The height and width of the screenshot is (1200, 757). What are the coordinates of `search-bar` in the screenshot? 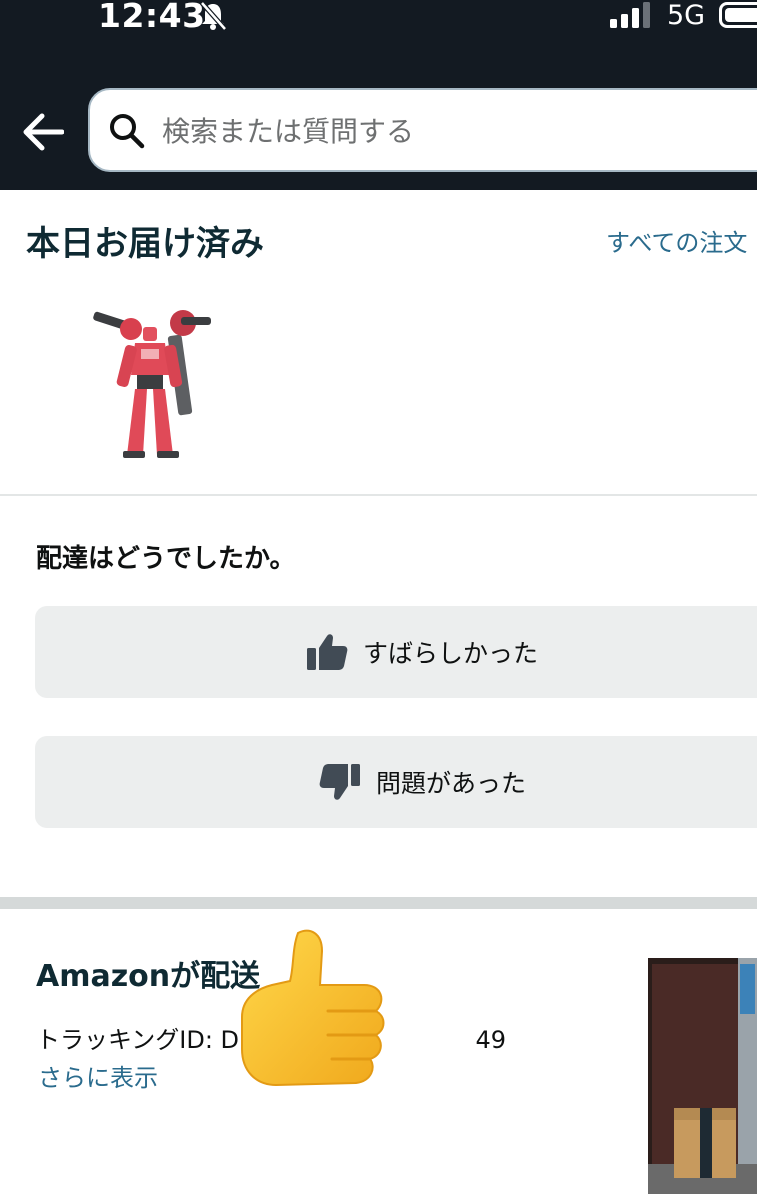 It's located at (422, 130).